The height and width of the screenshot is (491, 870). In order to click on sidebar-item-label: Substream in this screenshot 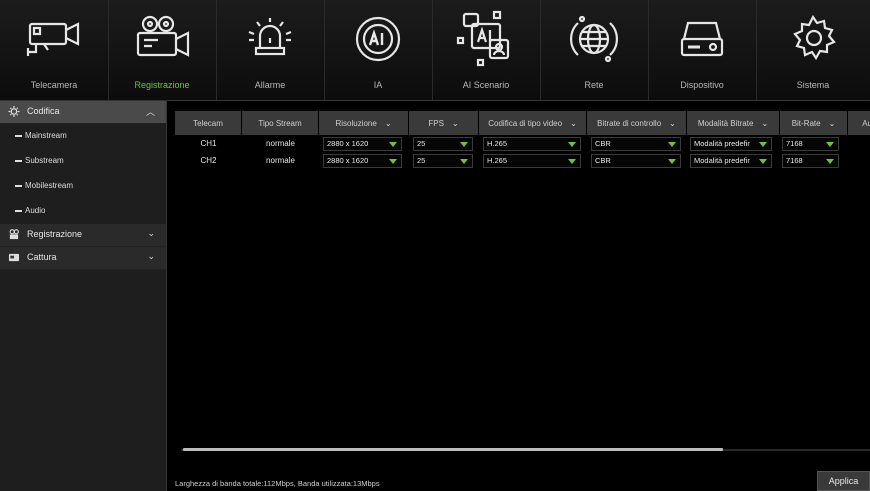, I will do `click(44, 160)`.